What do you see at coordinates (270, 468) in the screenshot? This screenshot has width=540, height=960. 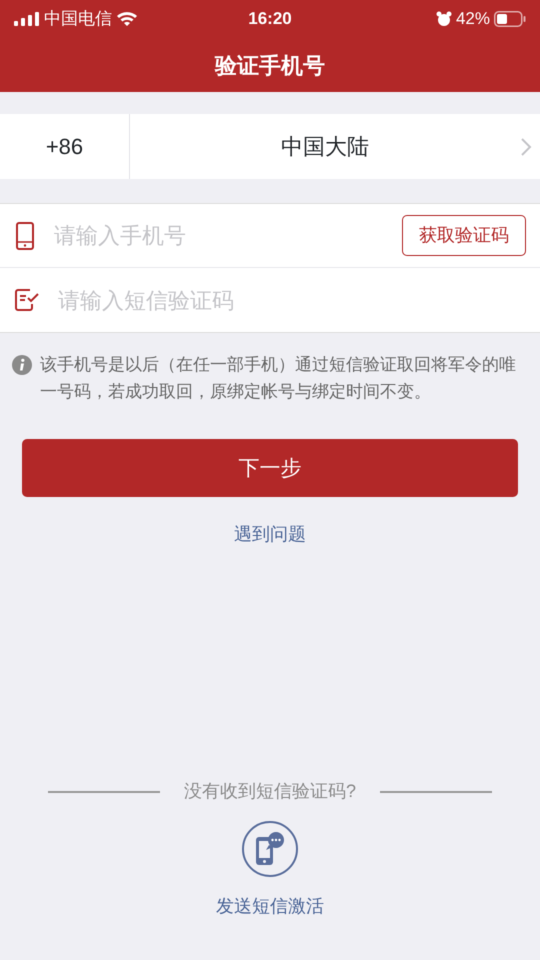 I see `next-button: 下一步` at bounding box center [270, 468].